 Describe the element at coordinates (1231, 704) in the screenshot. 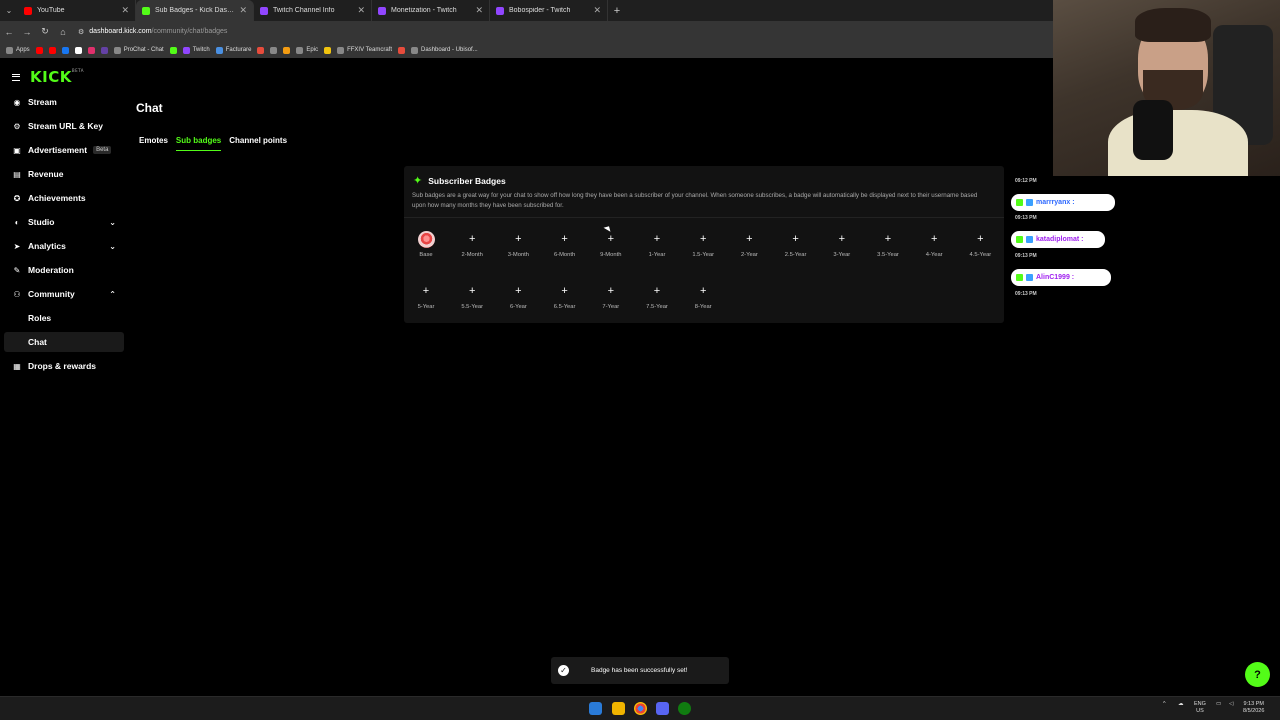

I see `volume-icon: ◁` at that location.